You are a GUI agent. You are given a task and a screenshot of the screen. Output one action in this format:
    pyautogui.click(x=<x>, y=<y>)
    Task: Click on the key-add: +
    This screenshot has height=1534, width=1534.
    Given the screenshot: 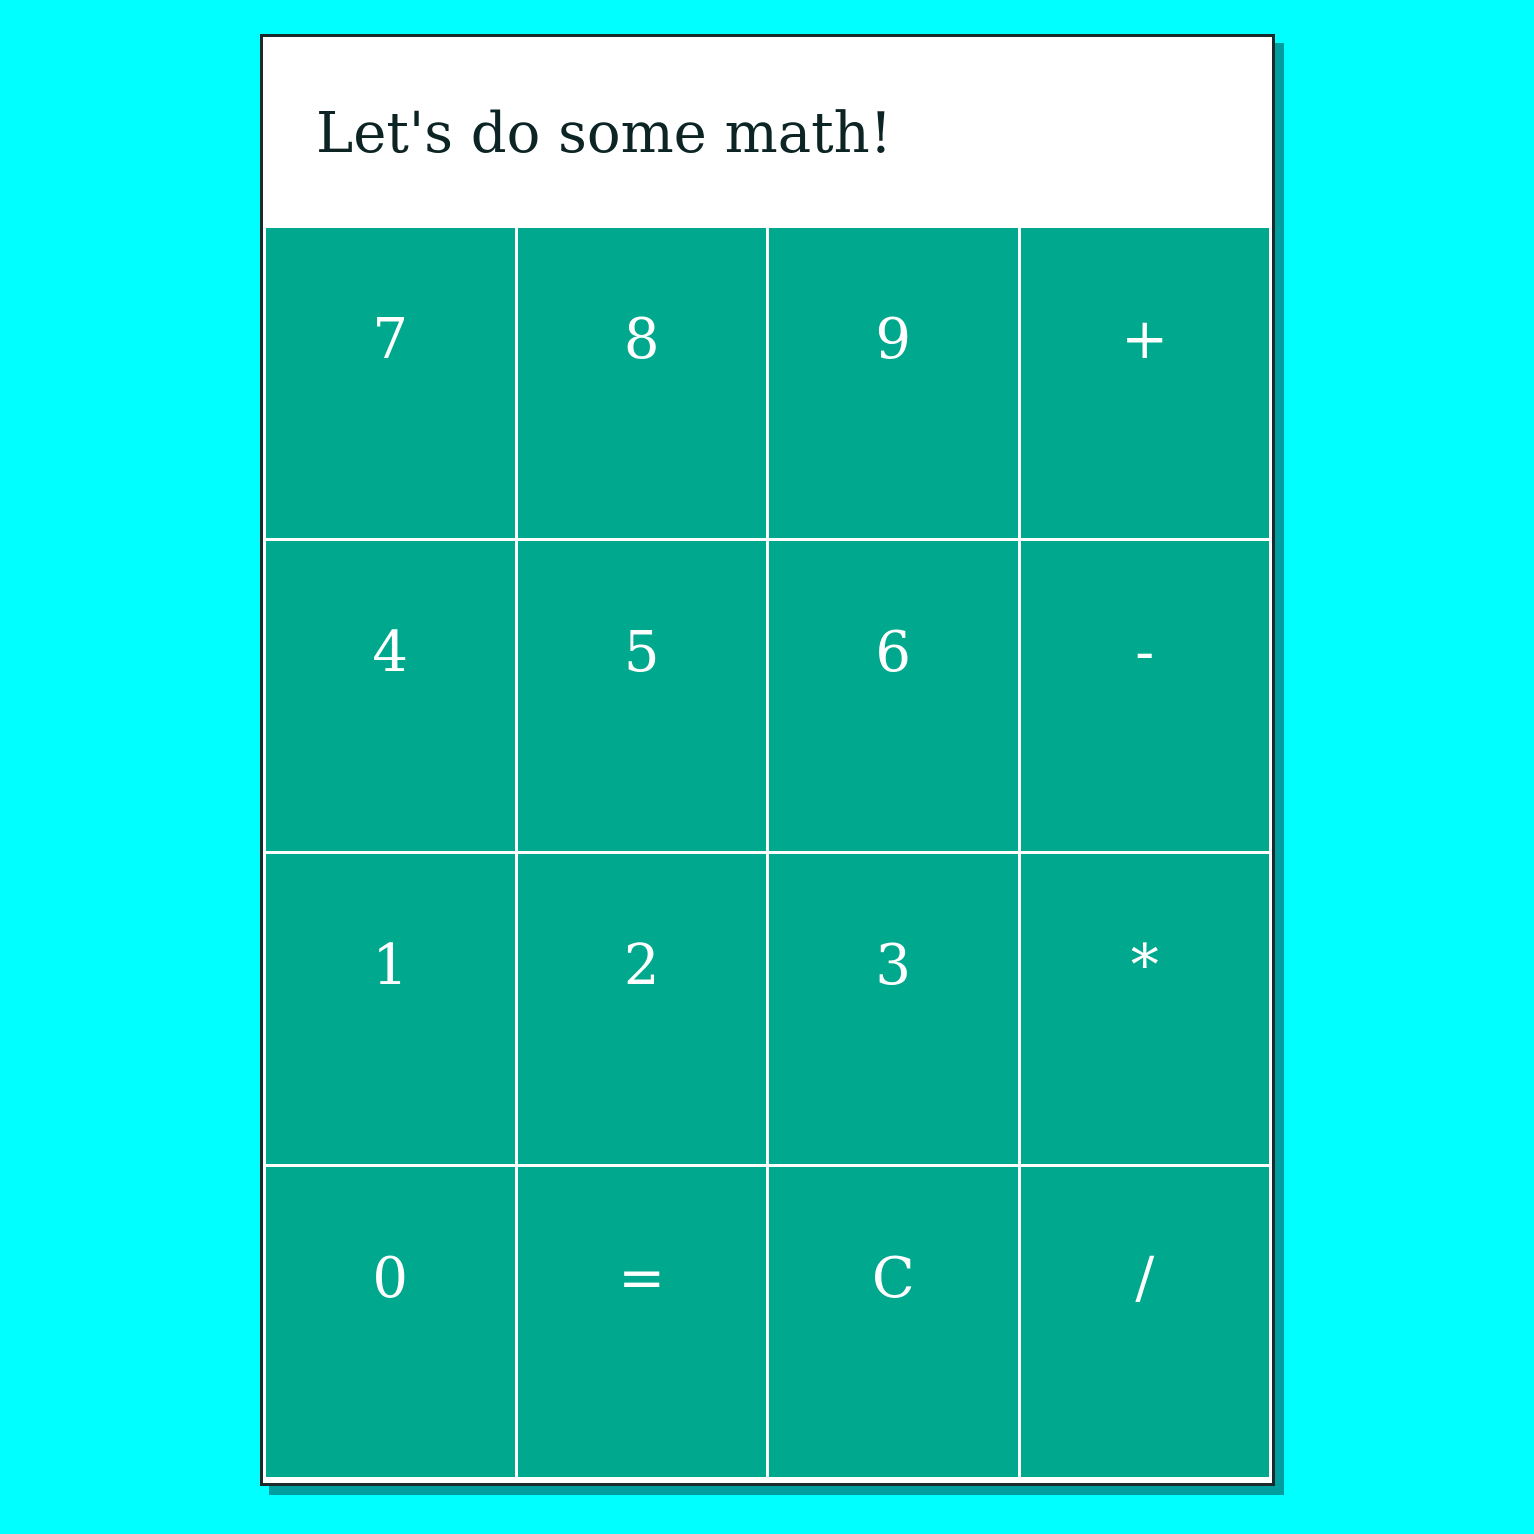 What is the action you would take?
    pyautogui.click(x=1144, y=383)
    